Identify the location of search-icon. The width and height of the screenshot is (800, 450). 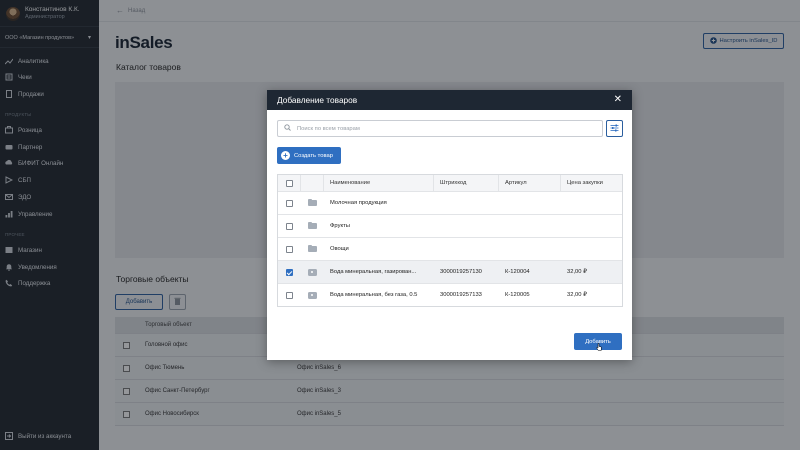
(287, 128).